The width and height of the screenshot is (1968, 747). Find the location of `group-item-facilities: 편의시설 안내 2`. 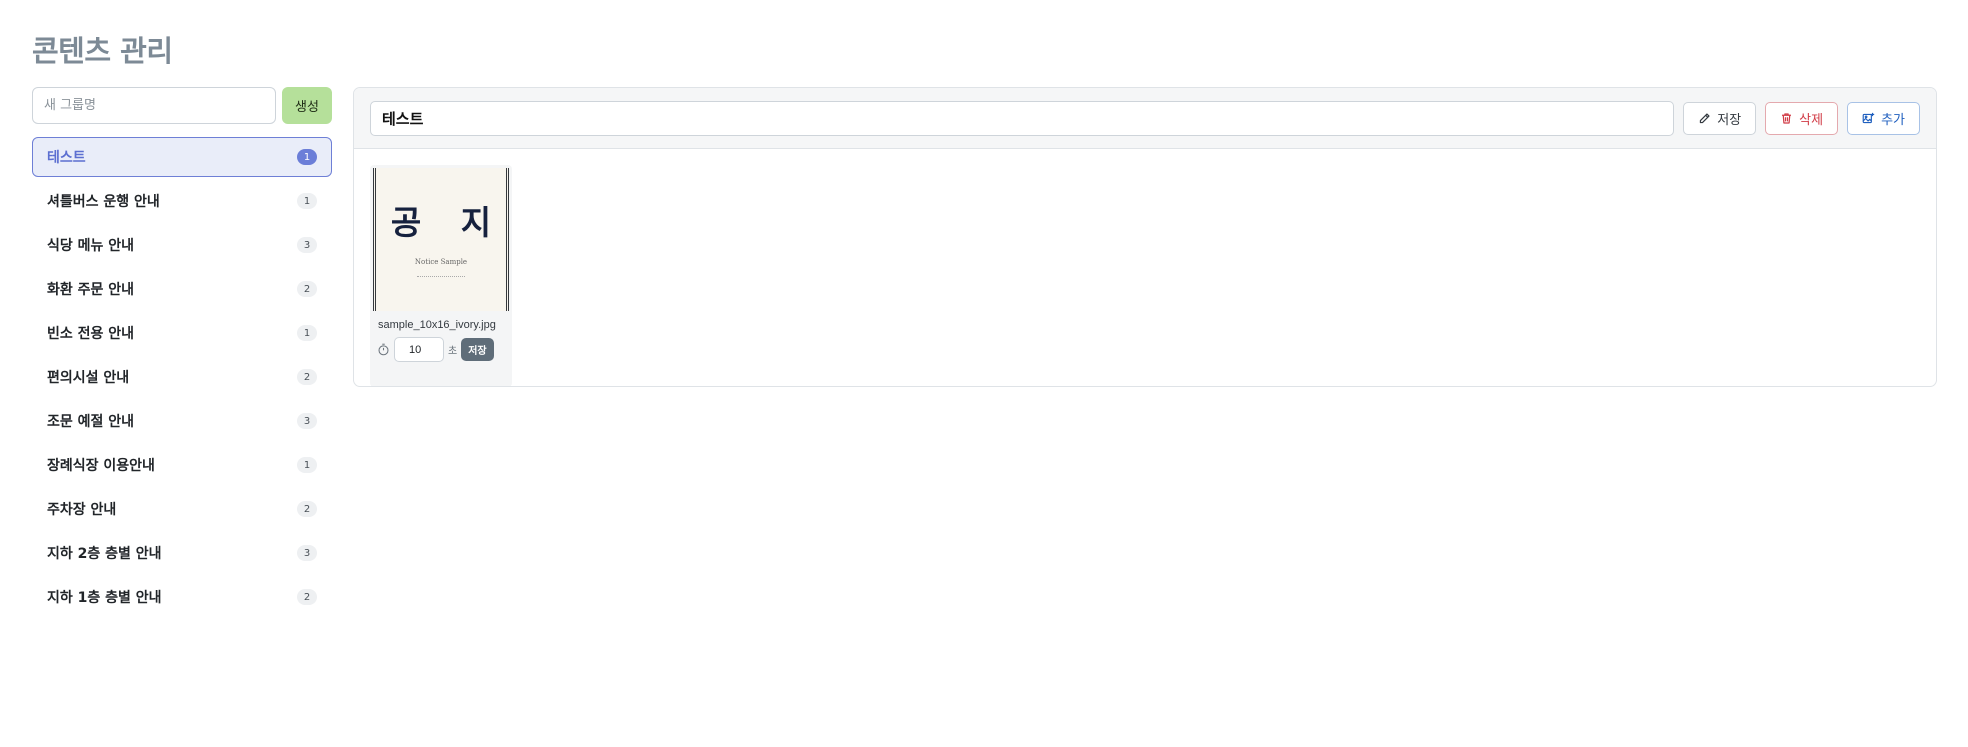

group-item-facilities: 편의시설 안내 2 is located at coordinates (182, 377).